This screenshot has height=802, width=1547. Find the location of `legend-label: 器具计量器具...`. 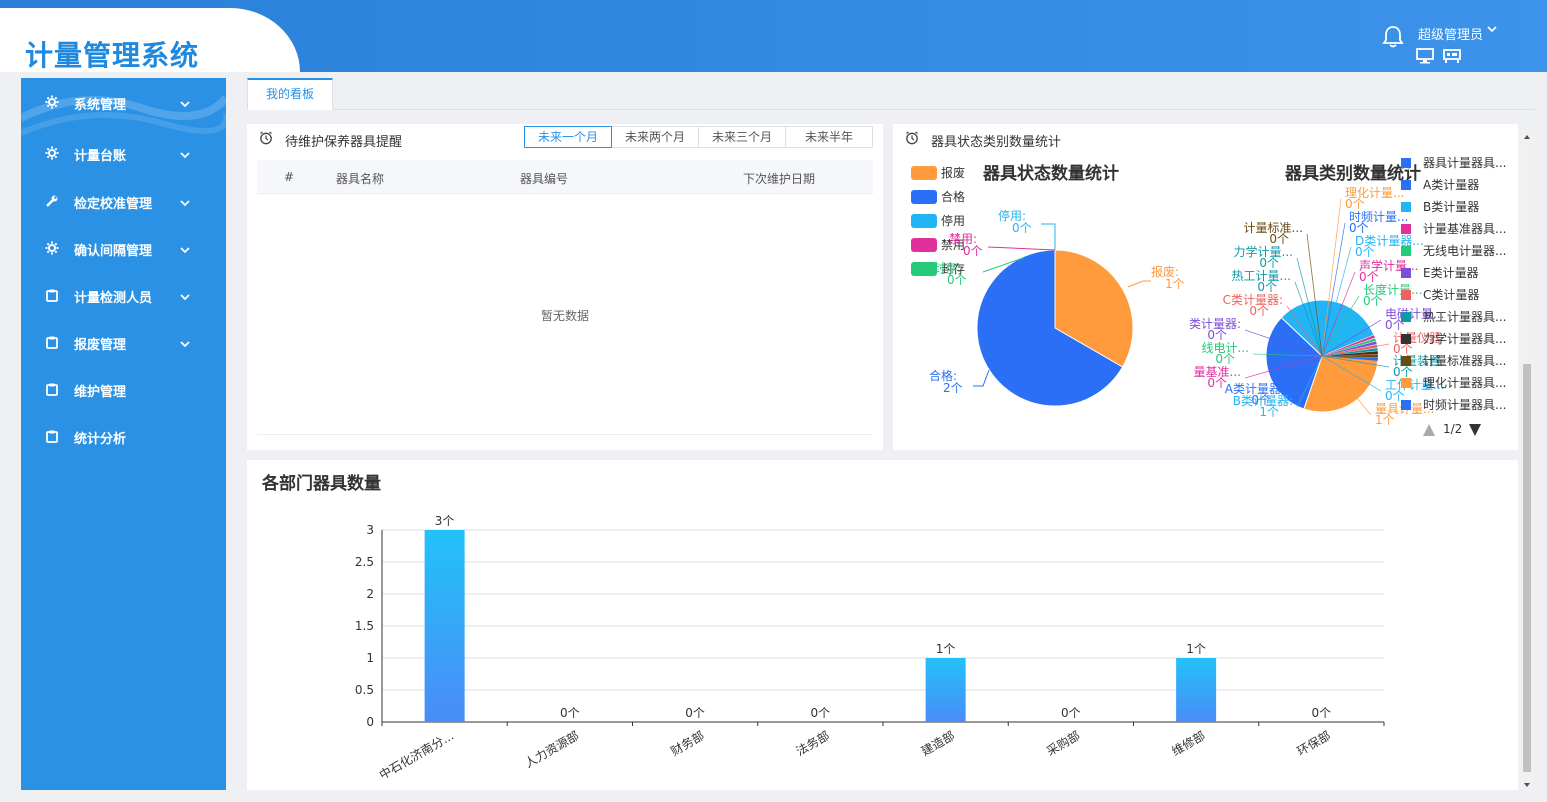

legend-label: 器具计量器具... is located at coordinates (1464, 163).